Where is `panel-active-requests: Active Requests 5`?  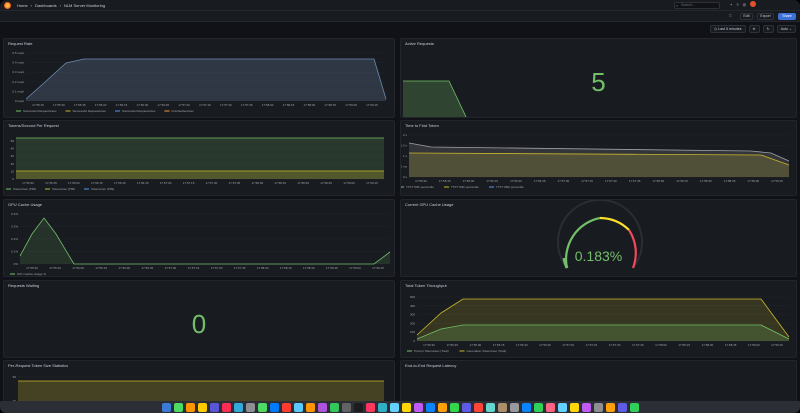 panel-active-requests: Active Requests 5 is located at coordinates (598, 78).